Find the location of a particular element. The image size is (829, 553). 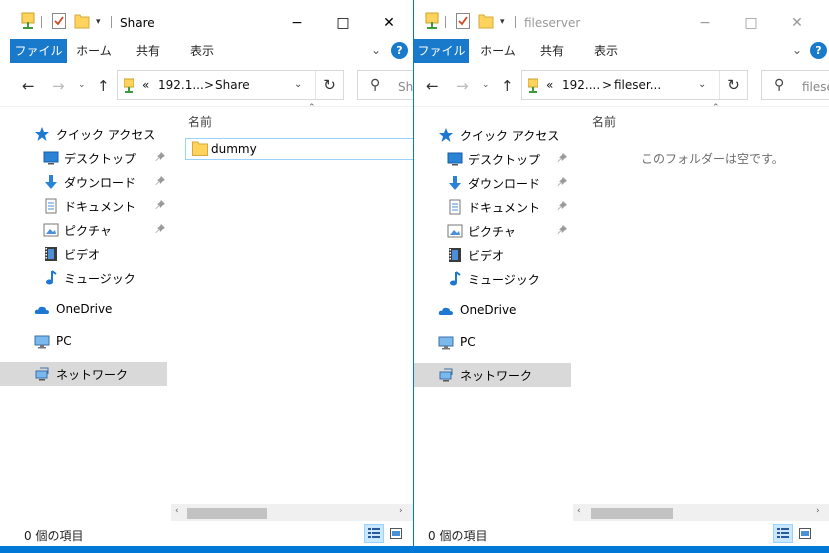

star-icon is located at coordinates (42, 134).